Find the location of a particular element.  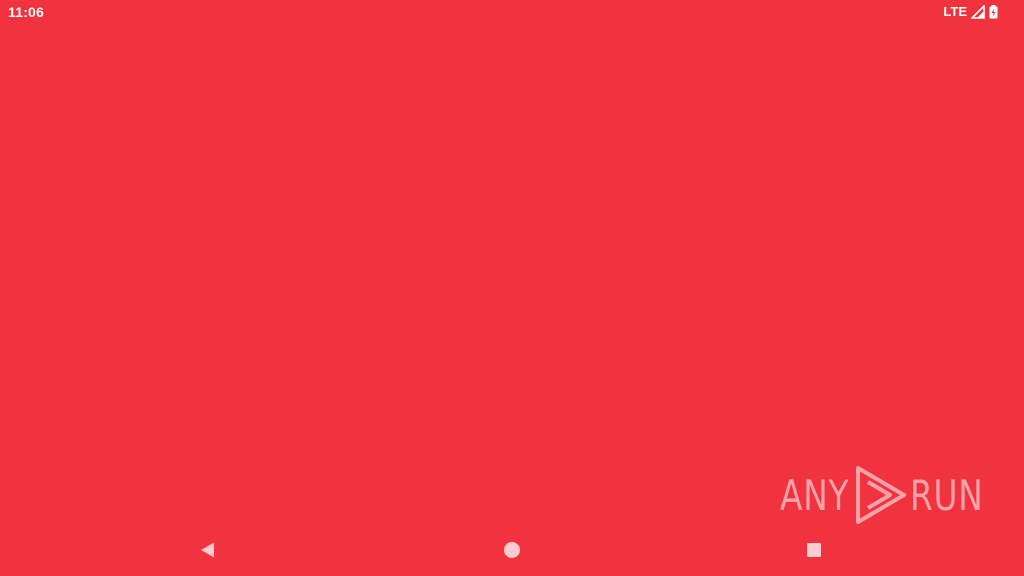

signal-icon is located at coordinates (978, 11).